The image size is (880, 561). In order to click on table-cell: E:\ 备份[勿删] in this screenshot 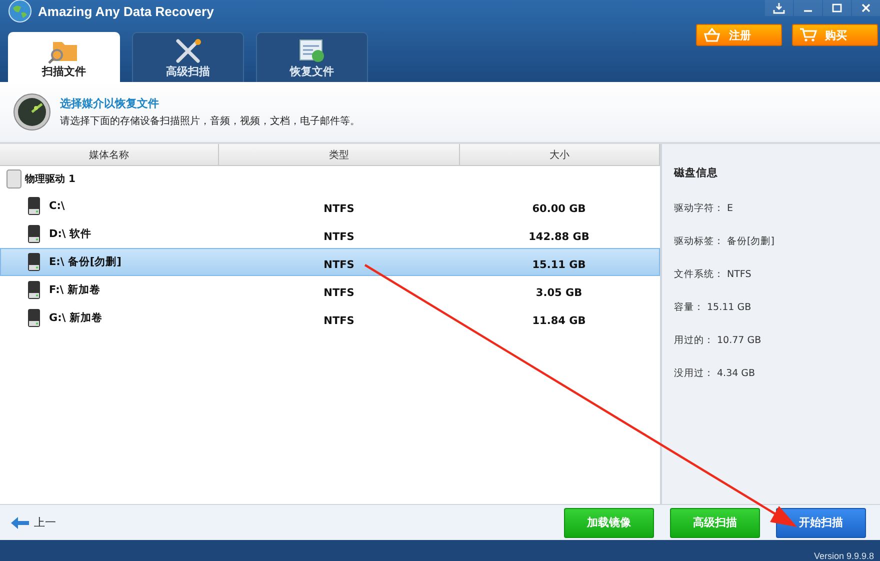, I will do `click(85, 262)`.